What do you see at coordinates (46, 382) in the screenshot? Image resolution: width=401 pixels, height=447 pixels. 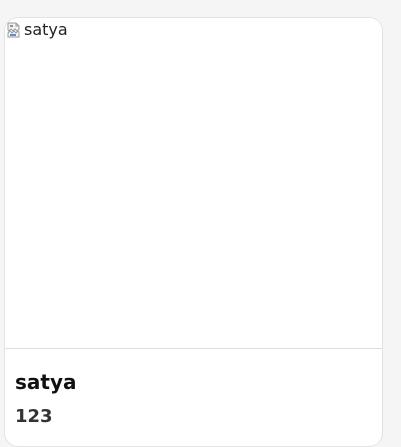 I see `card-title: satya` at bounding box center [46, 382].